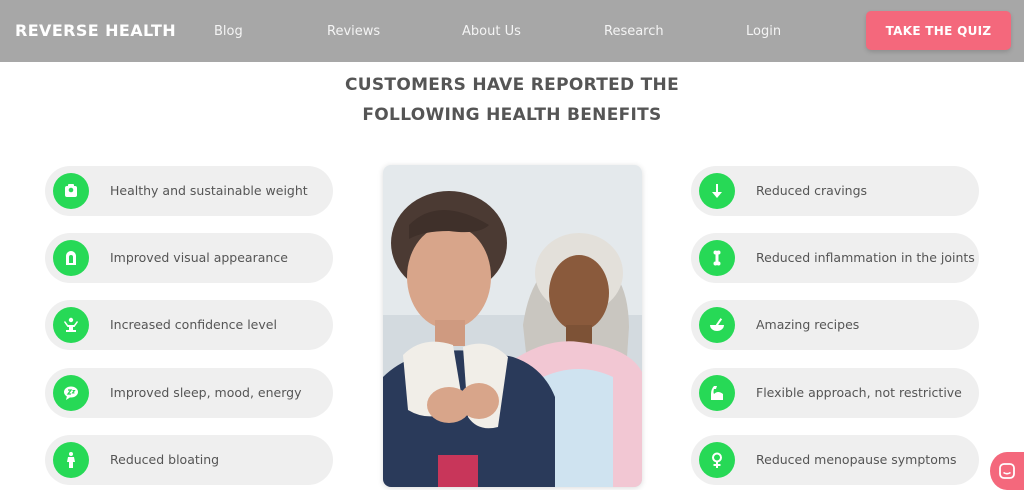 The image size is (1024, 490). What do you see at coordinates (512, 85) in the screenshot?
I see `heading-line-1: CUSTOMERS HAVE REPORTED THE` at bounding box center [512, 85].